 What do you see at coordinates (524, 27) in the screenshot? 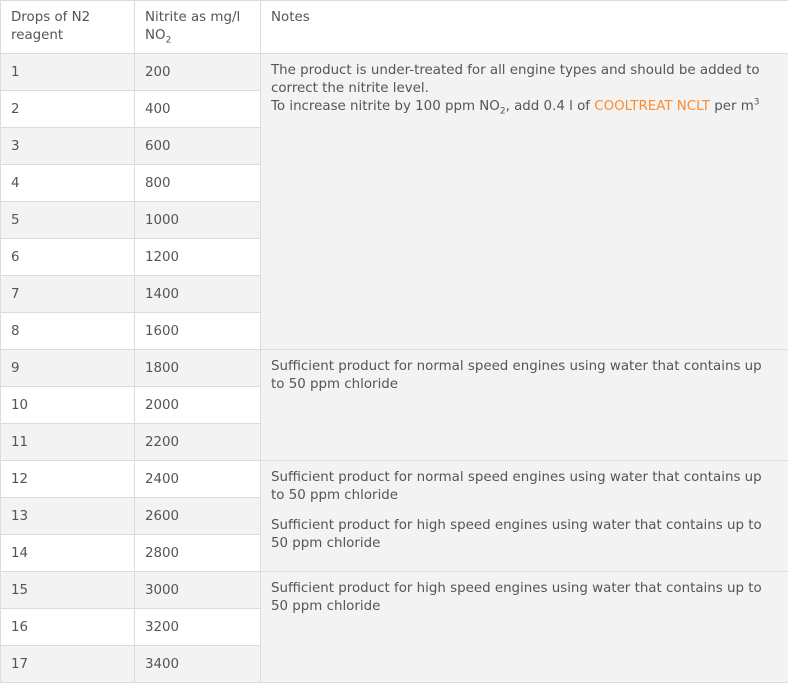
I see `header-notes: Notes` at bounding box center [524, 27].